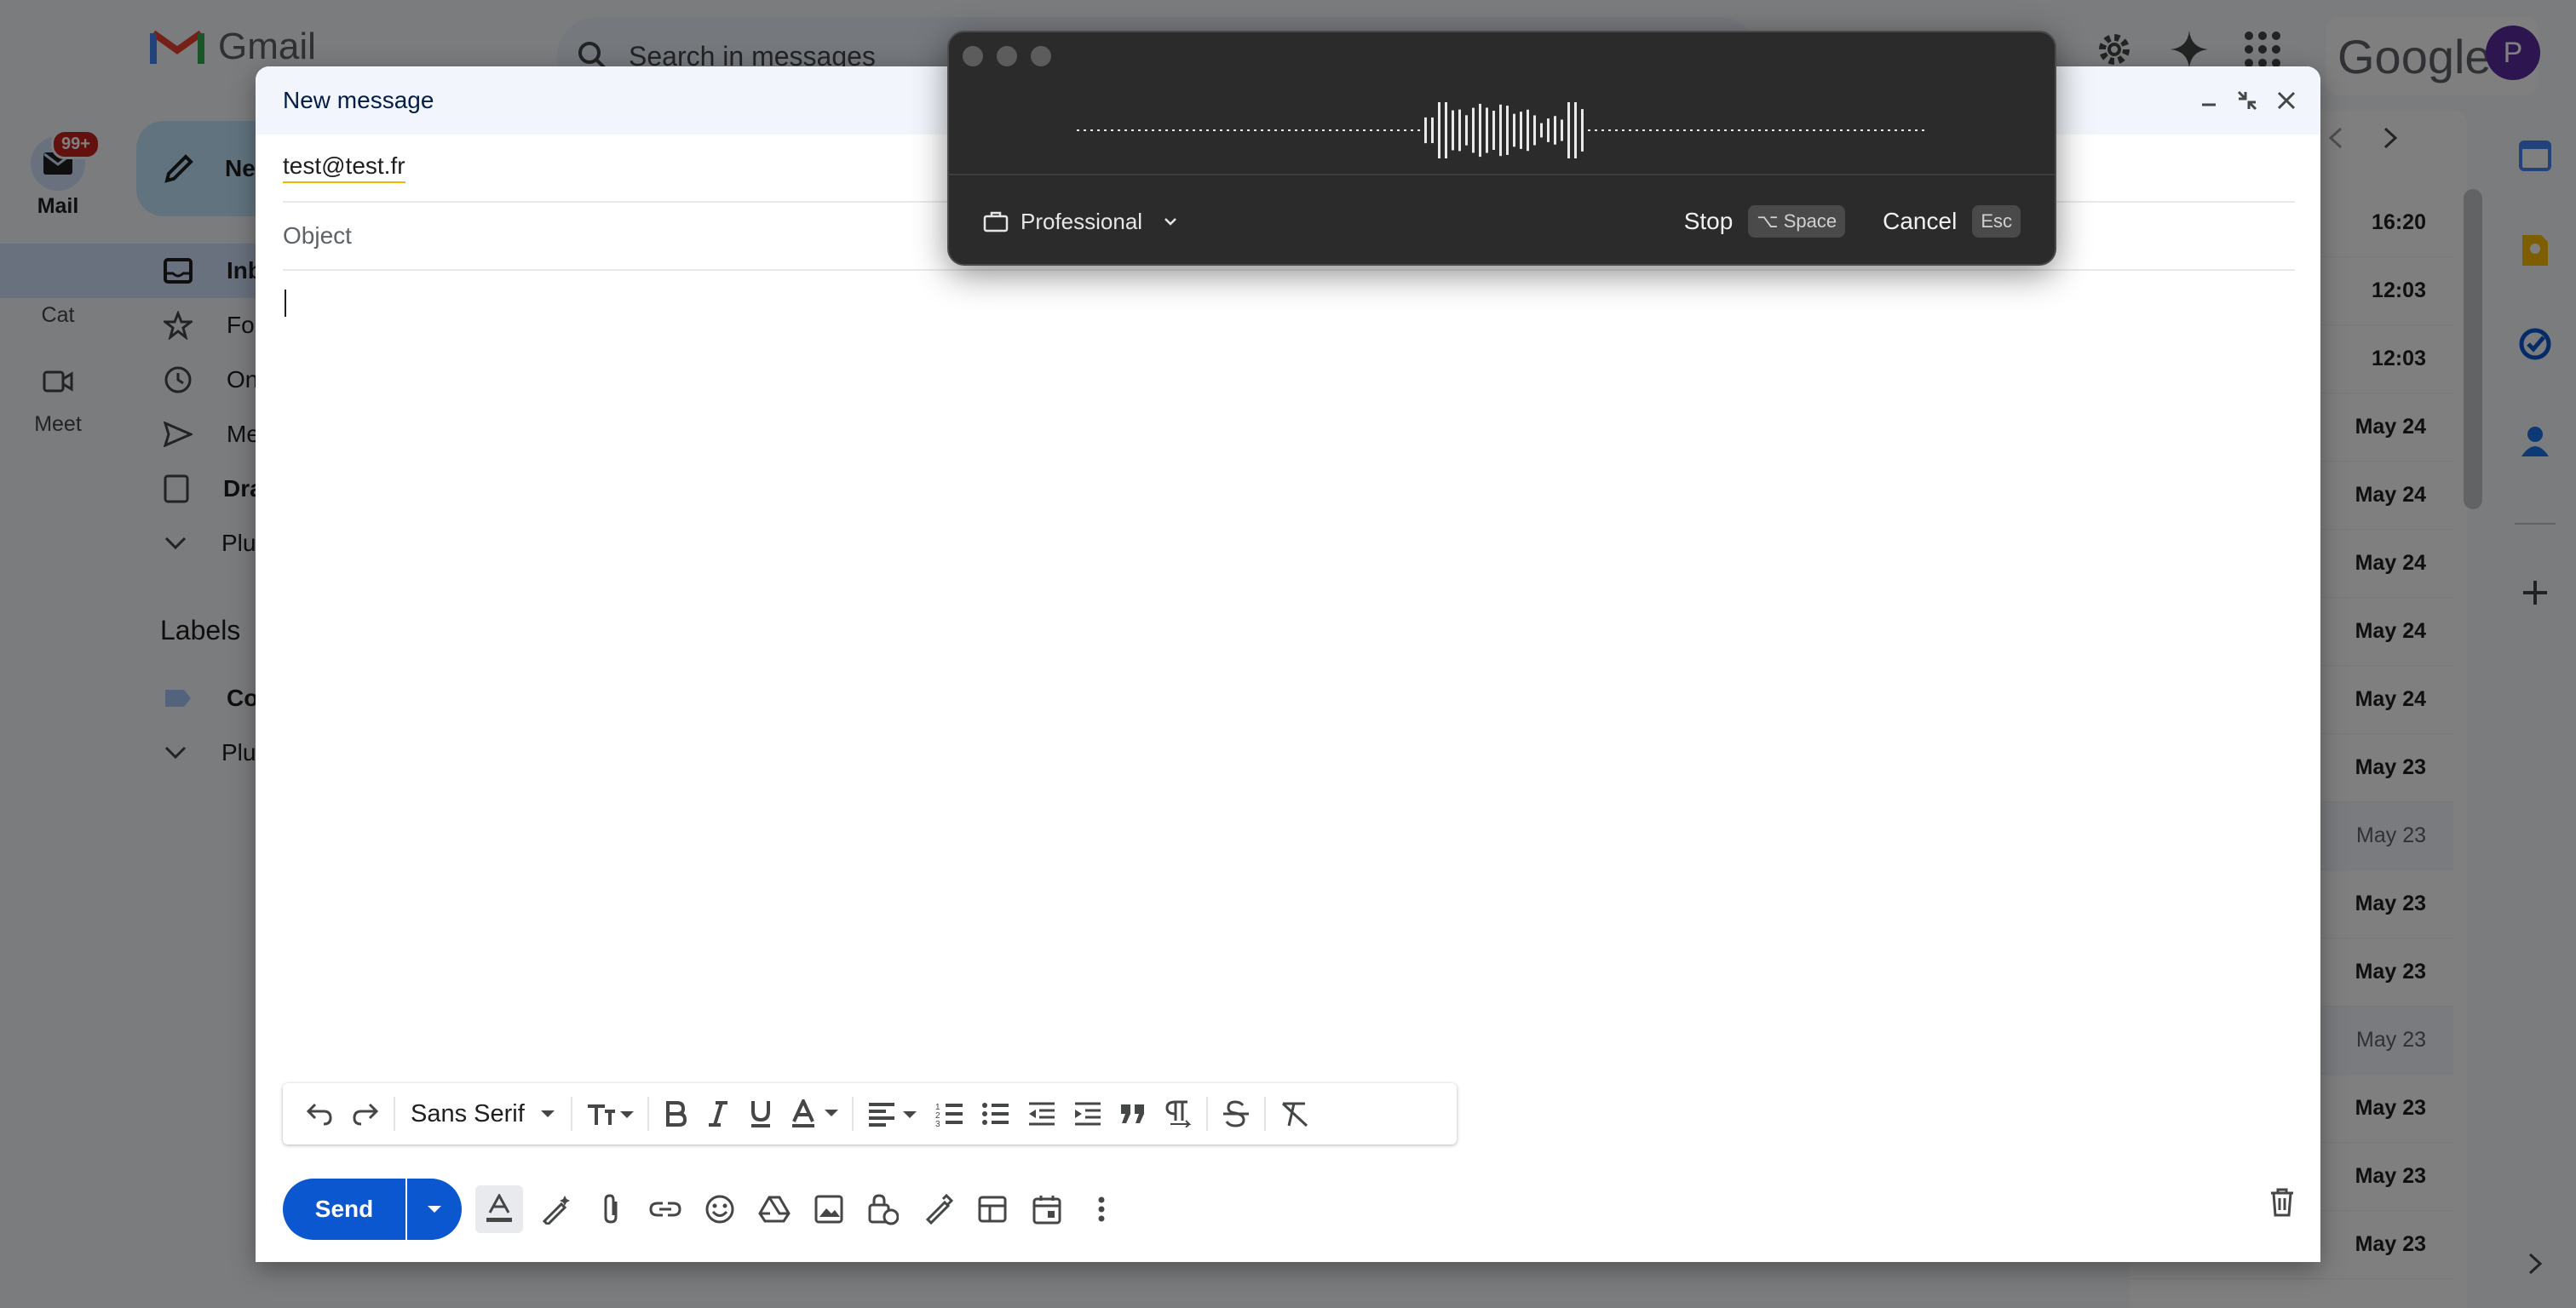 Image resolution: width=2576 pixels, height=1308 pixels. I want to click on svg-text: 3, so click(938, 1123).